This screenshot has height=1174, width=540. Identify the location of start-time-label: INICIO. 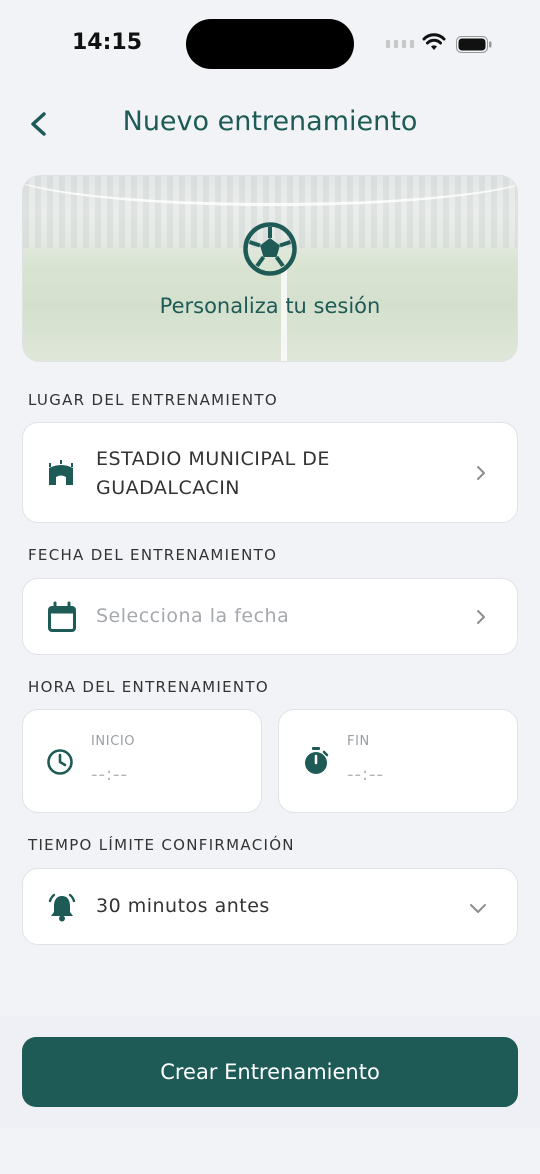
(113, 741).